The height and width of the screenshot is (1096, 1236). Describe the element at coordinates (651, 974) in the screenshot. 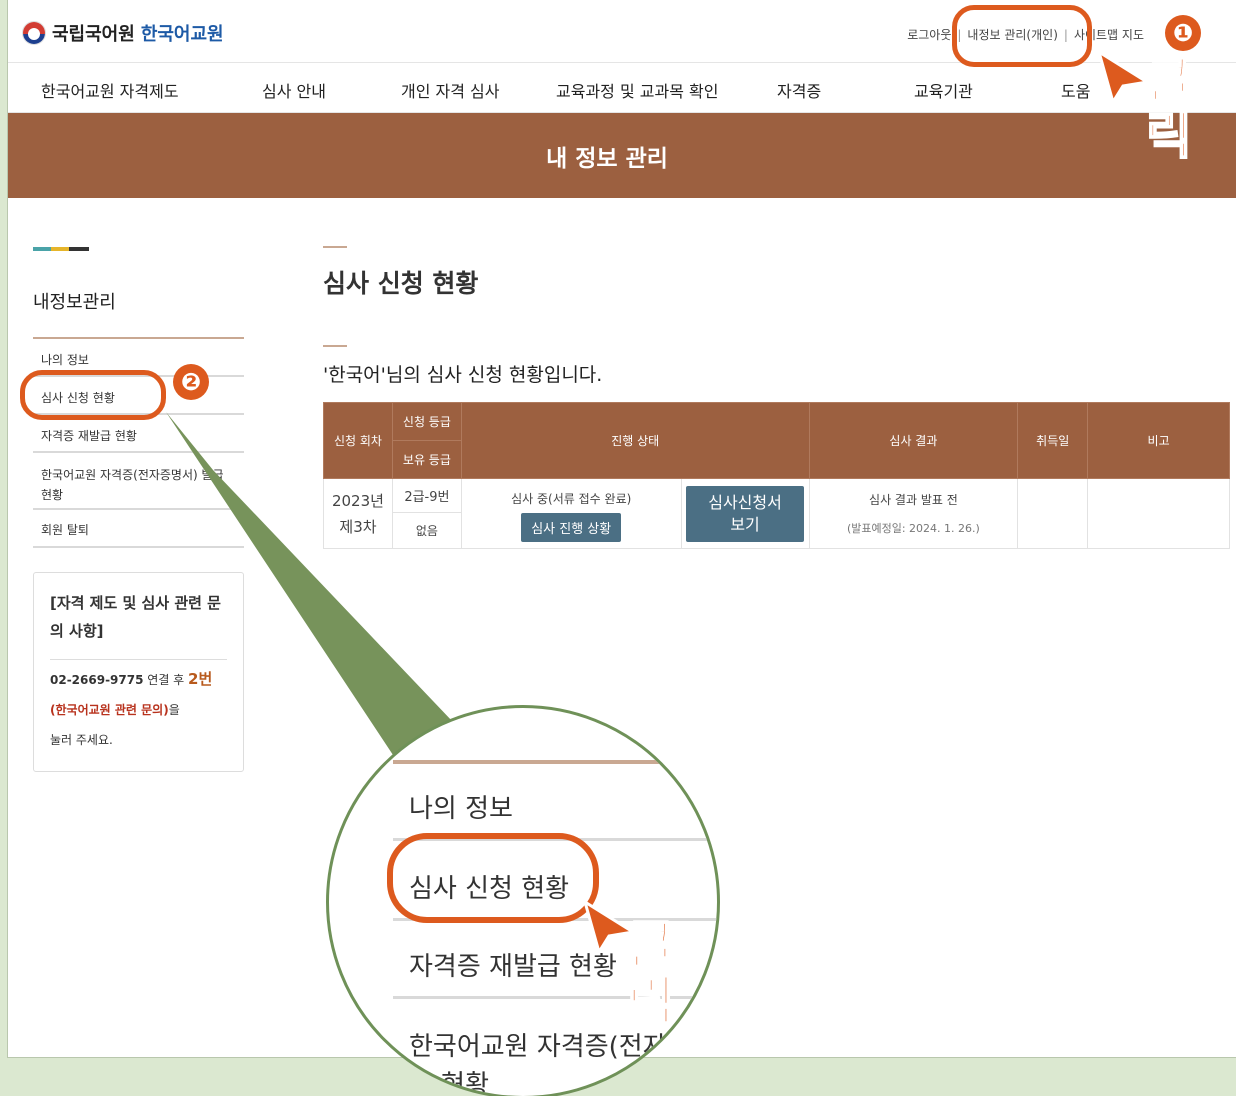

I see `click-label-2: 클릭` at that location.